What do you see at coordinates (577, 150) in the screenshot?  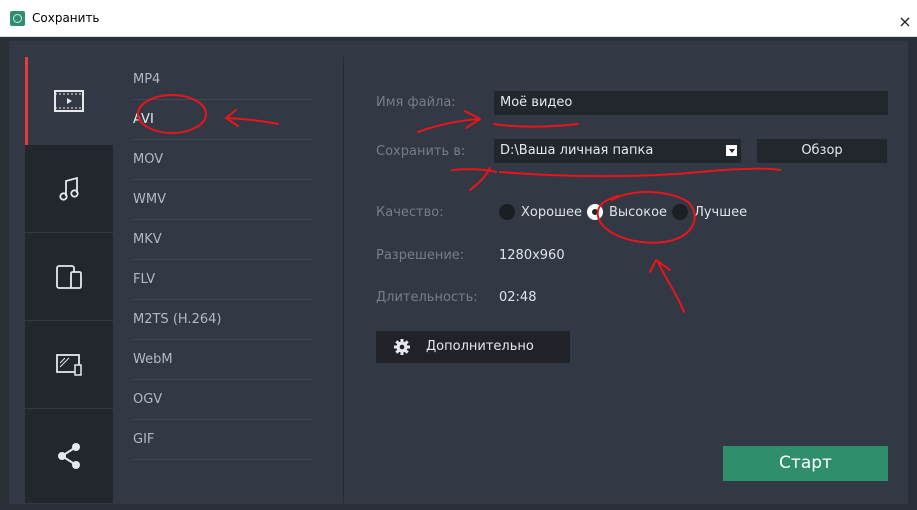 I see `save-to-value: D:\Ваша личная папка` at bounding box center [577, 150].